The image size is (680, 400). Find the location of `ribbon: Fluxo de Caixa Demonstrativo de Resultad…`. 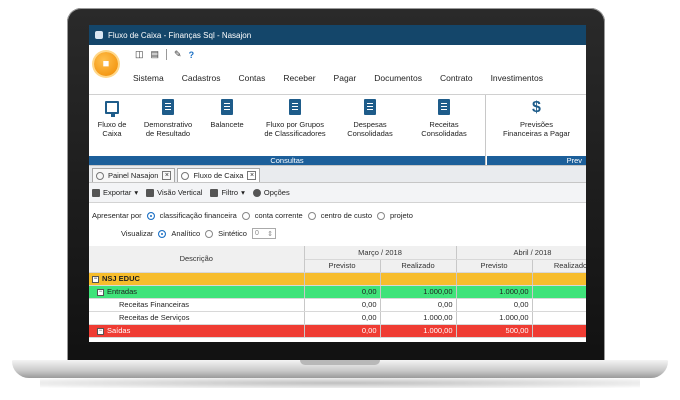

ribbon: Fluxo de Caixa Demonstrativo de Resultad… is located at coordinates (337, 130).